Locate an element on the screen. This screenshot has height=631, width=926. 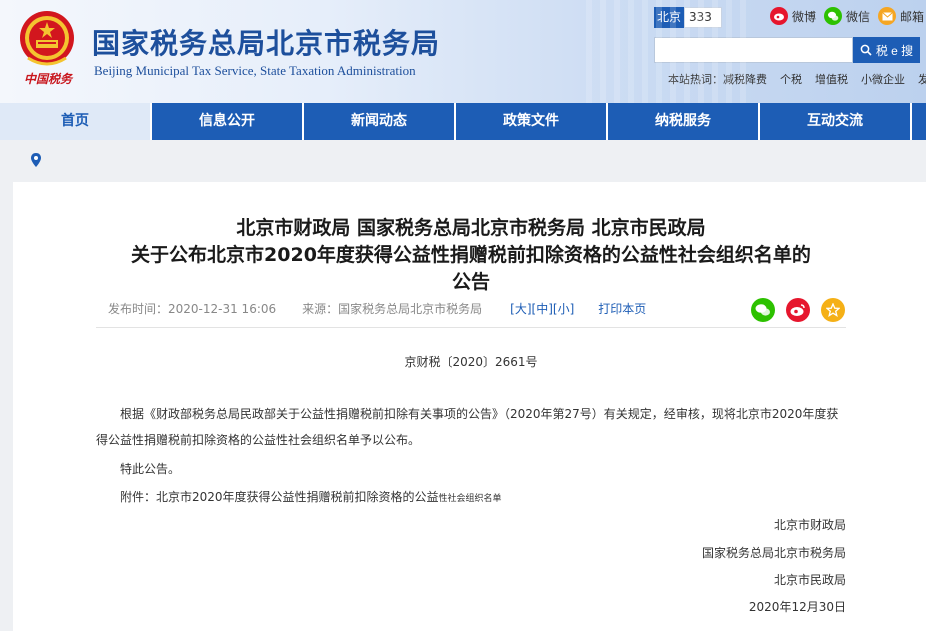
title-line: 关于公布北京市2020年度获得公益性捐赠税前扣除资格的公益性社会组织名单的 is located at coordinates (471, 255).